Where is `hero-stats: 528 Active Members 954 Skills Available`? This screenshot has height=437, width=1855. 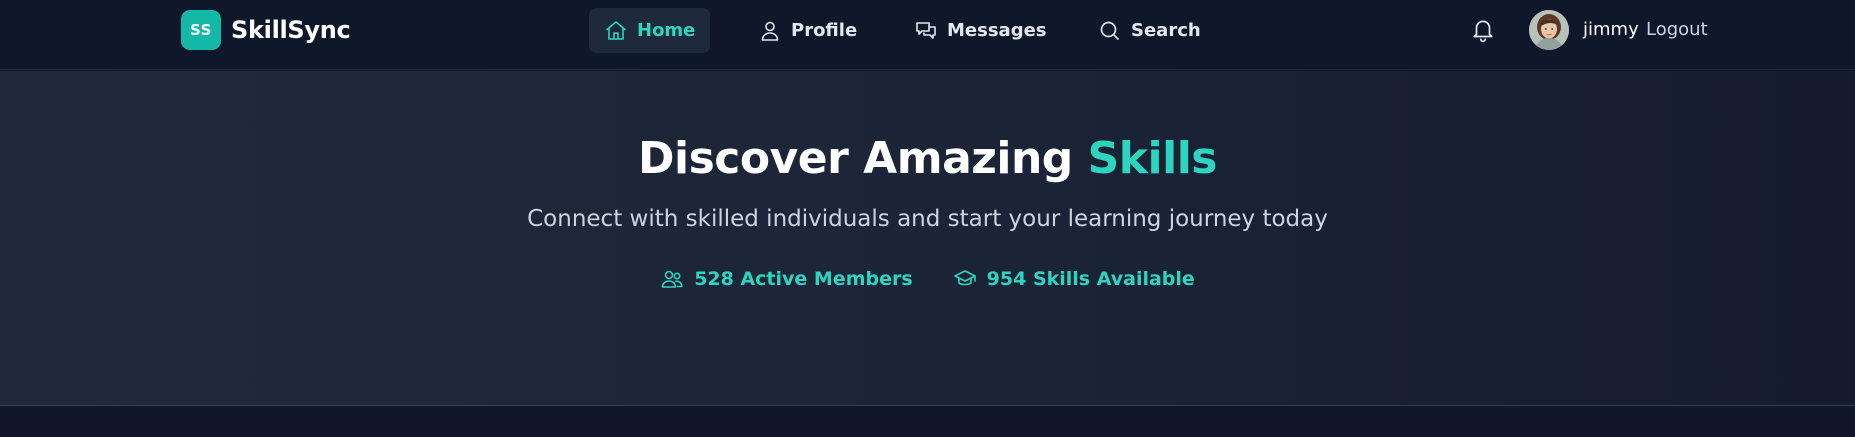 hero-stats: 528 Active Members 954 Skills Available is located at coordinates (927, 279).